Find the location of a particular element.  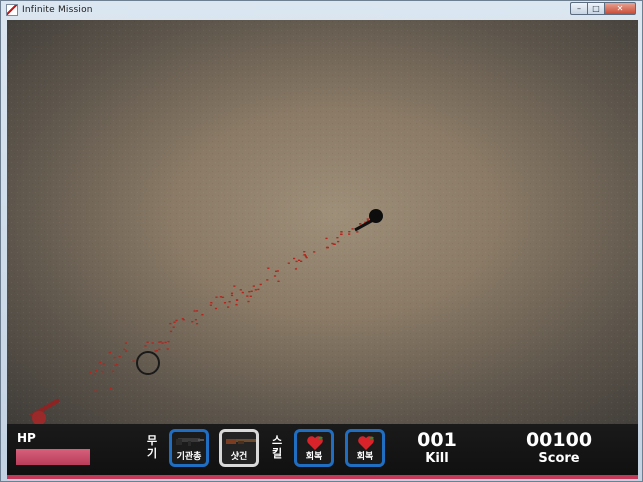

hp-label: HP is located at coordinates (26, 438).